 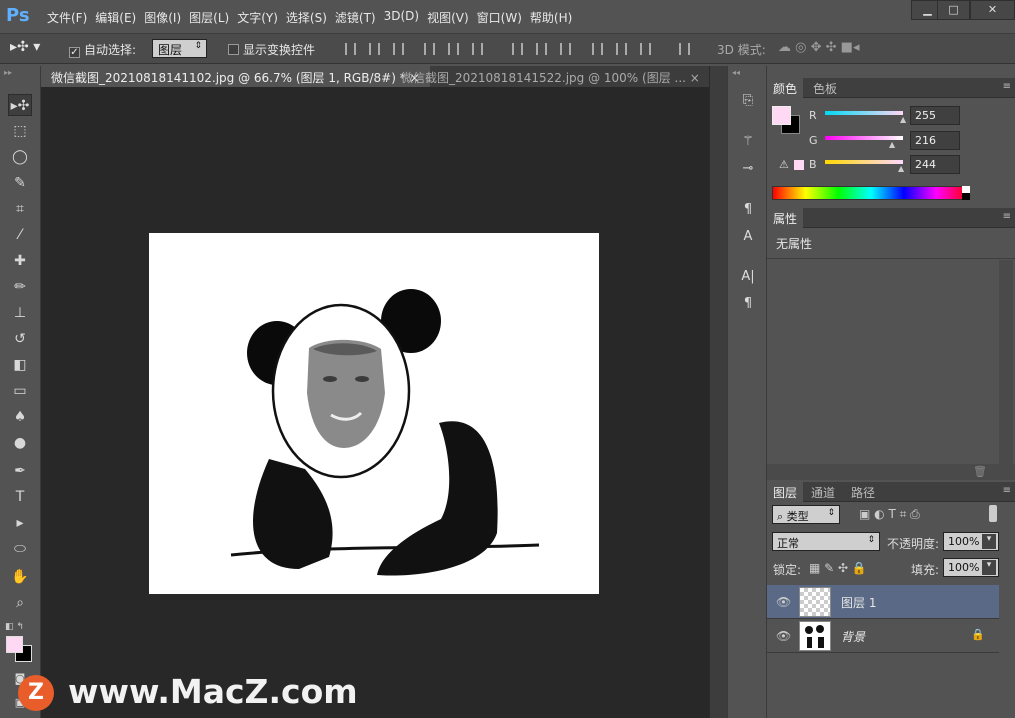 I want to click on align-left-icon, so click(x=429, y=49).